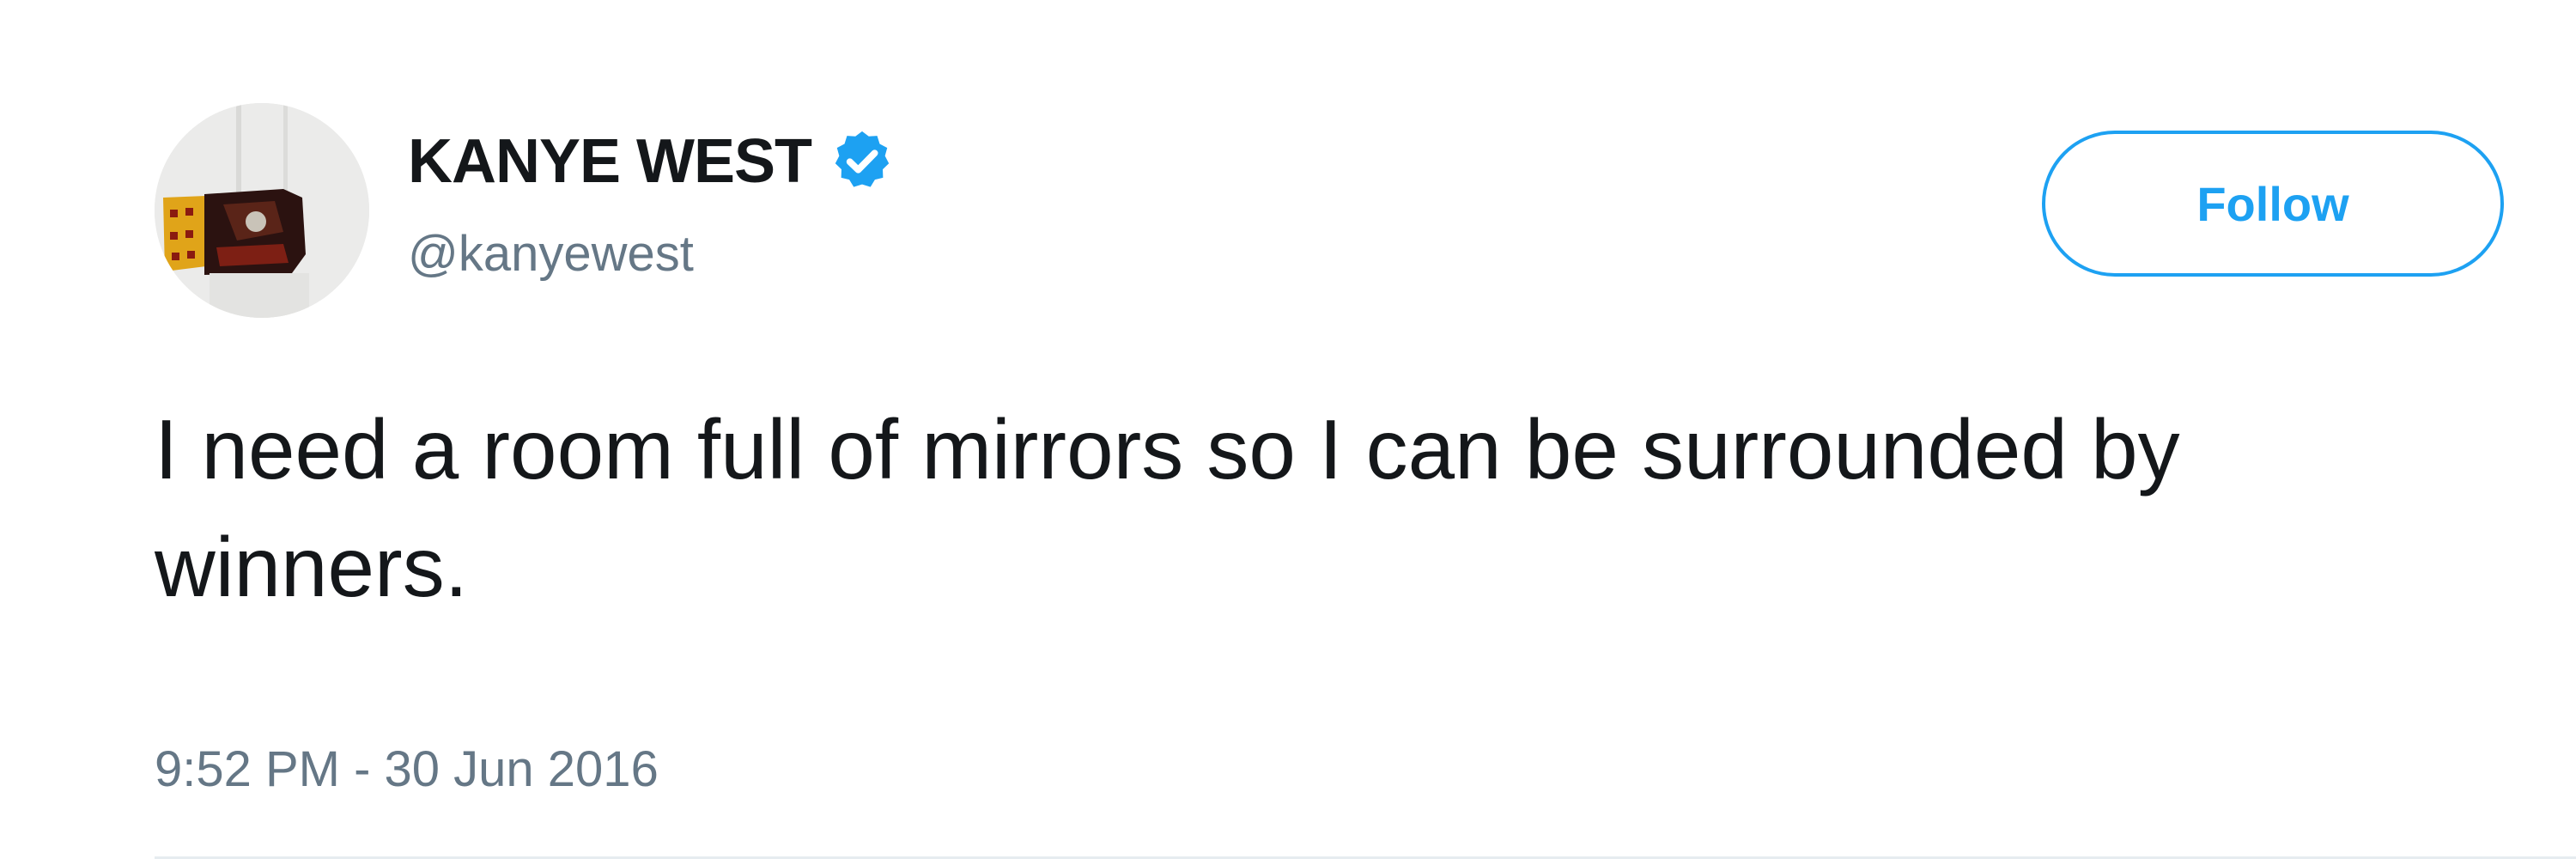 The height and width of the screenshot is (859, 2576). What do you see at coordinates (863, 159) in the screenshot?
I see `verified-badge-icon` at bounding box center [863, 159].